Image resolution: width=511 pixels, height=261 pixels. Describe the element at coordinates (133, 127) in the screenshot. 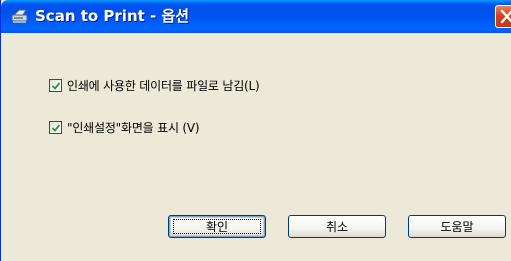

I see `show-print-settings-label: "인쇄설정"화면을 표시 (V)` at that location.